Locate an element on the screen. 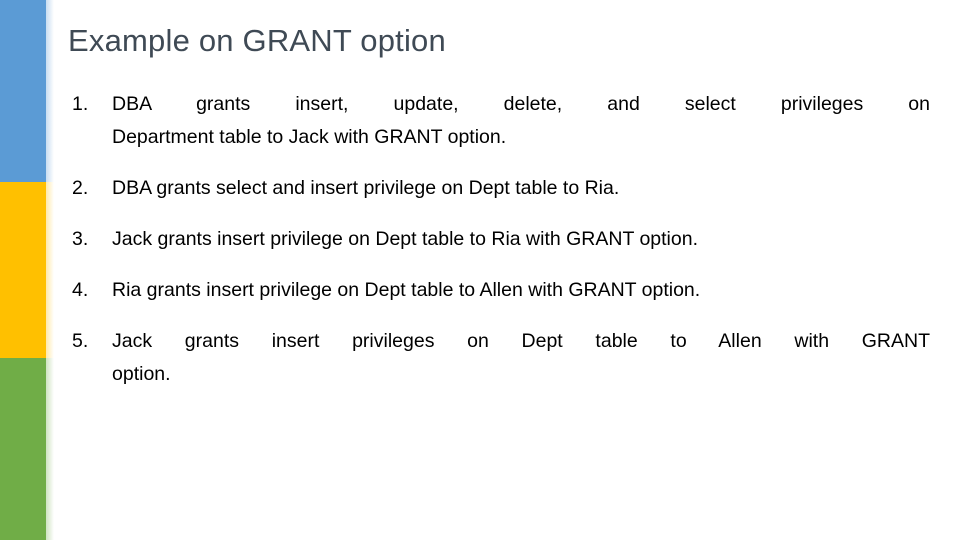  list-item-line: option. is located at coordinates (141, 374).